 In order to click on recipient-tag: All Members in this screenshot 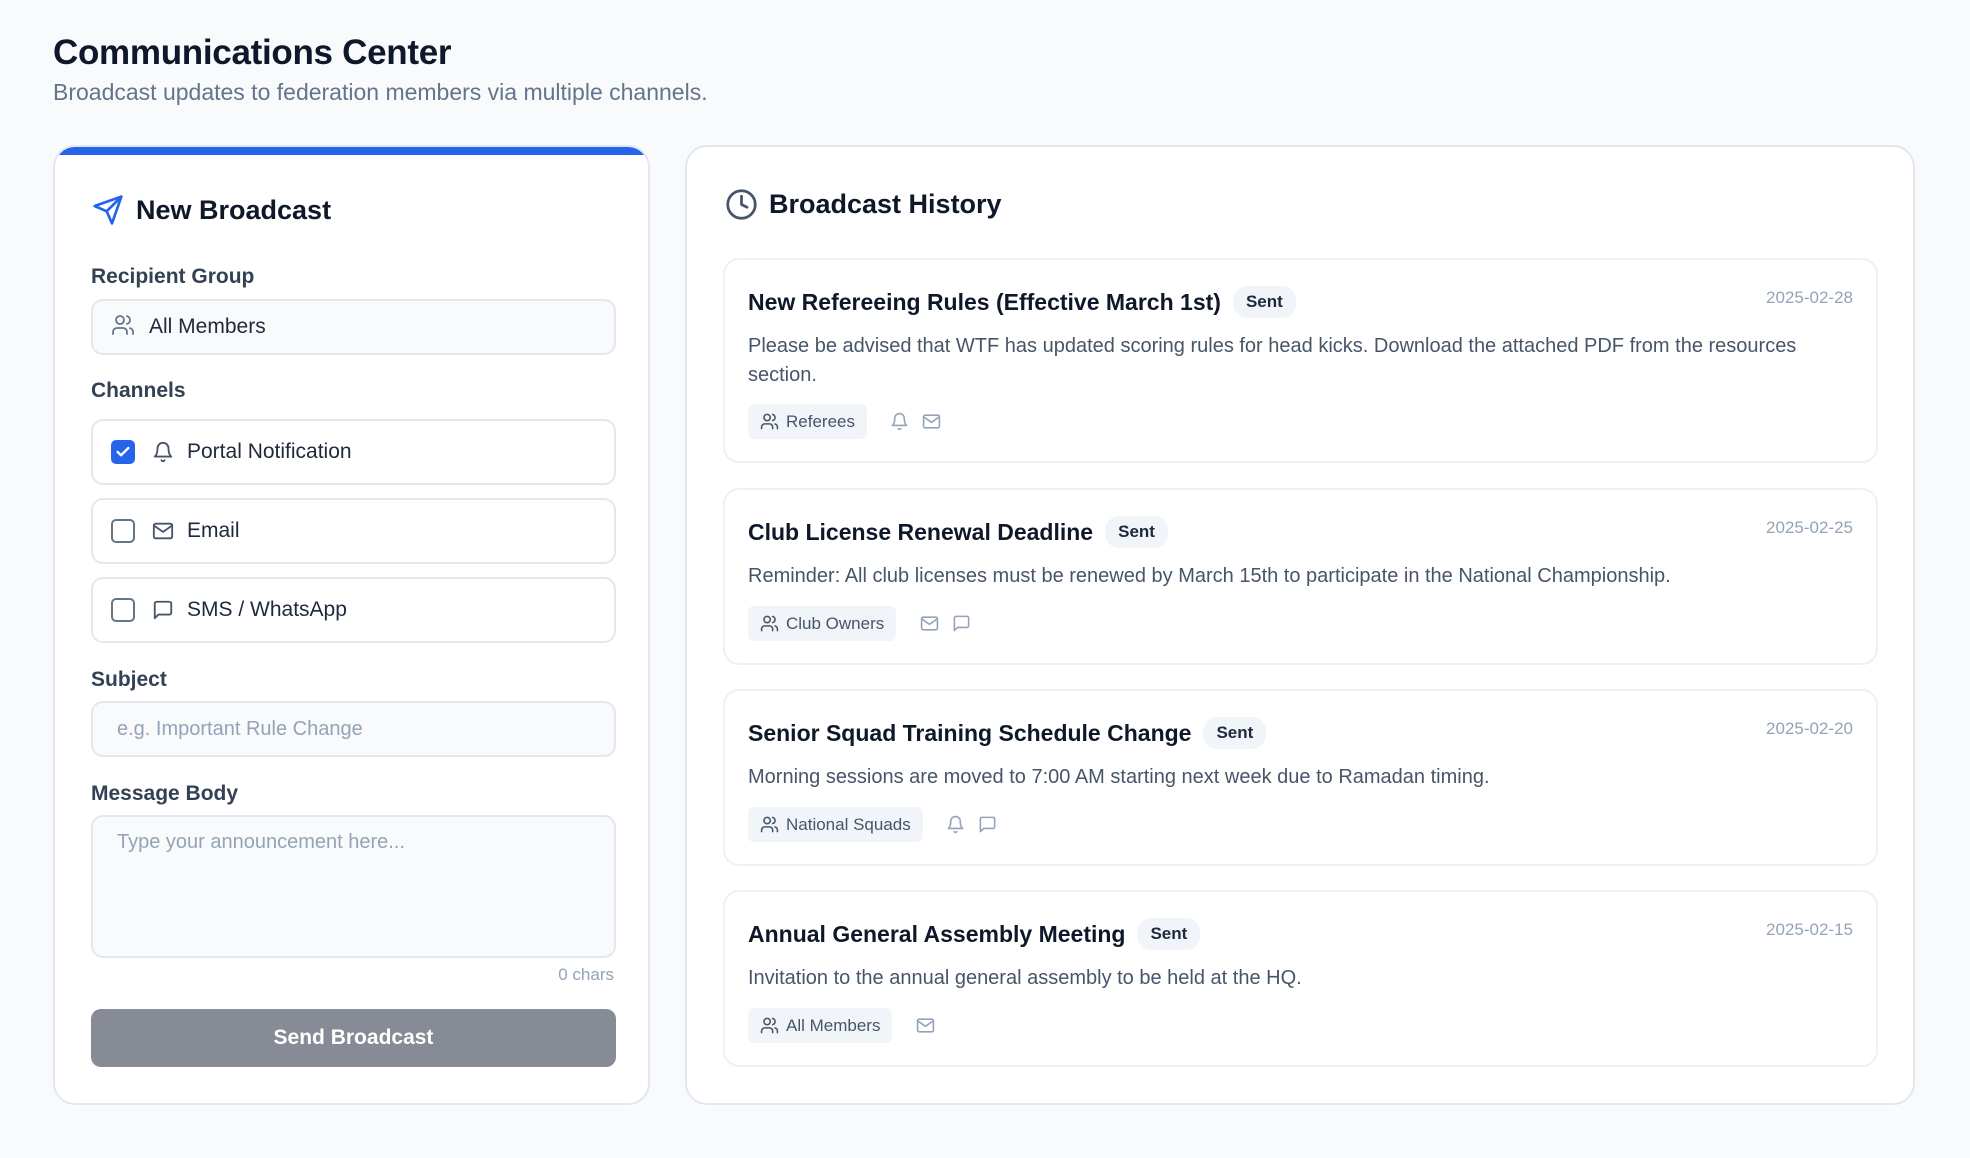, I will do `click(820, 1025)`.